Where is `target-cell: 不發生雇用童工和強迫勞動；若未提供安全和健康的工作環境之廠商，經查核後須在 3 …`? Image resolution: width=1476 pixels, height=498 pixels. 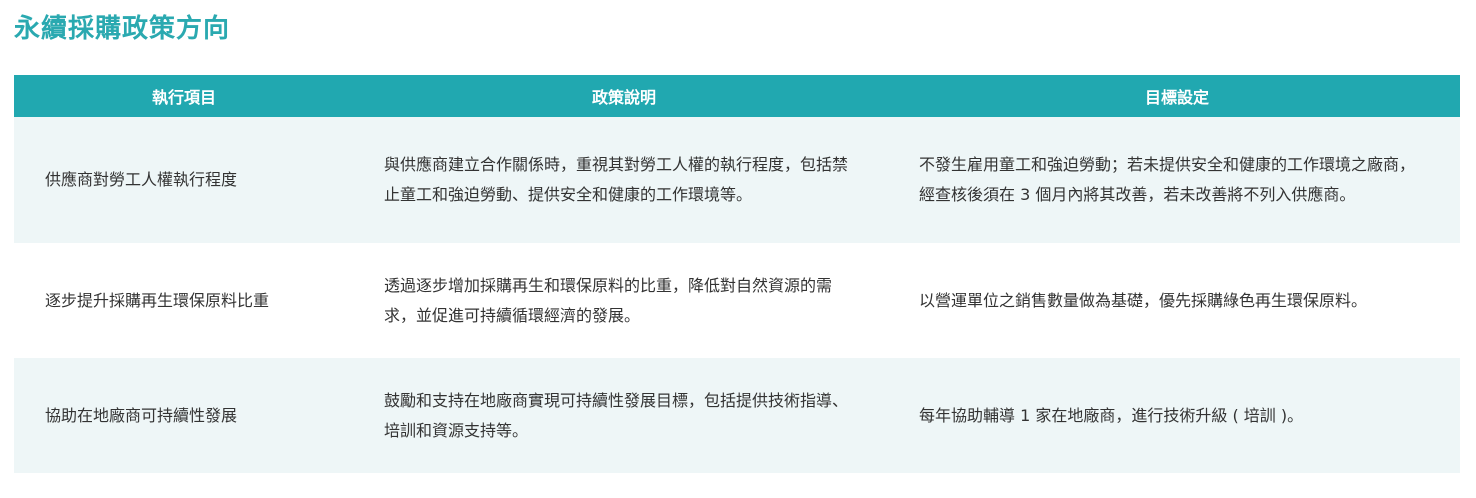
target-cell: 不發生雇用童工和強迫勞動；若未提供安全和健康的工作環境之廠商，經查核後須在 3 … is located at coordinates (1177, 180).